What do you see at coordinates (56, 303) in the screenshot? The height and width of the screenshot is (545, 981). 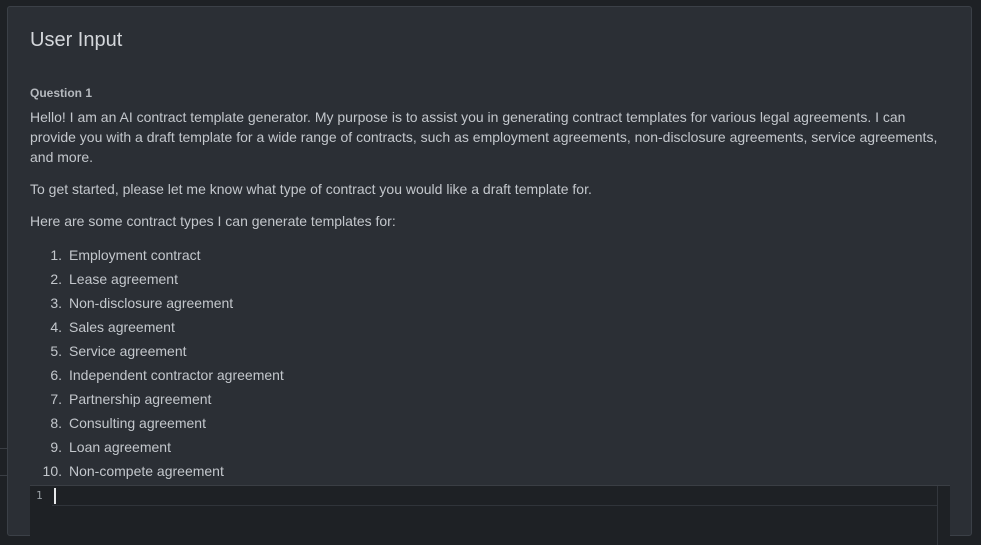 I see `list-item-number: 3.` at bounding box center [56, 303].